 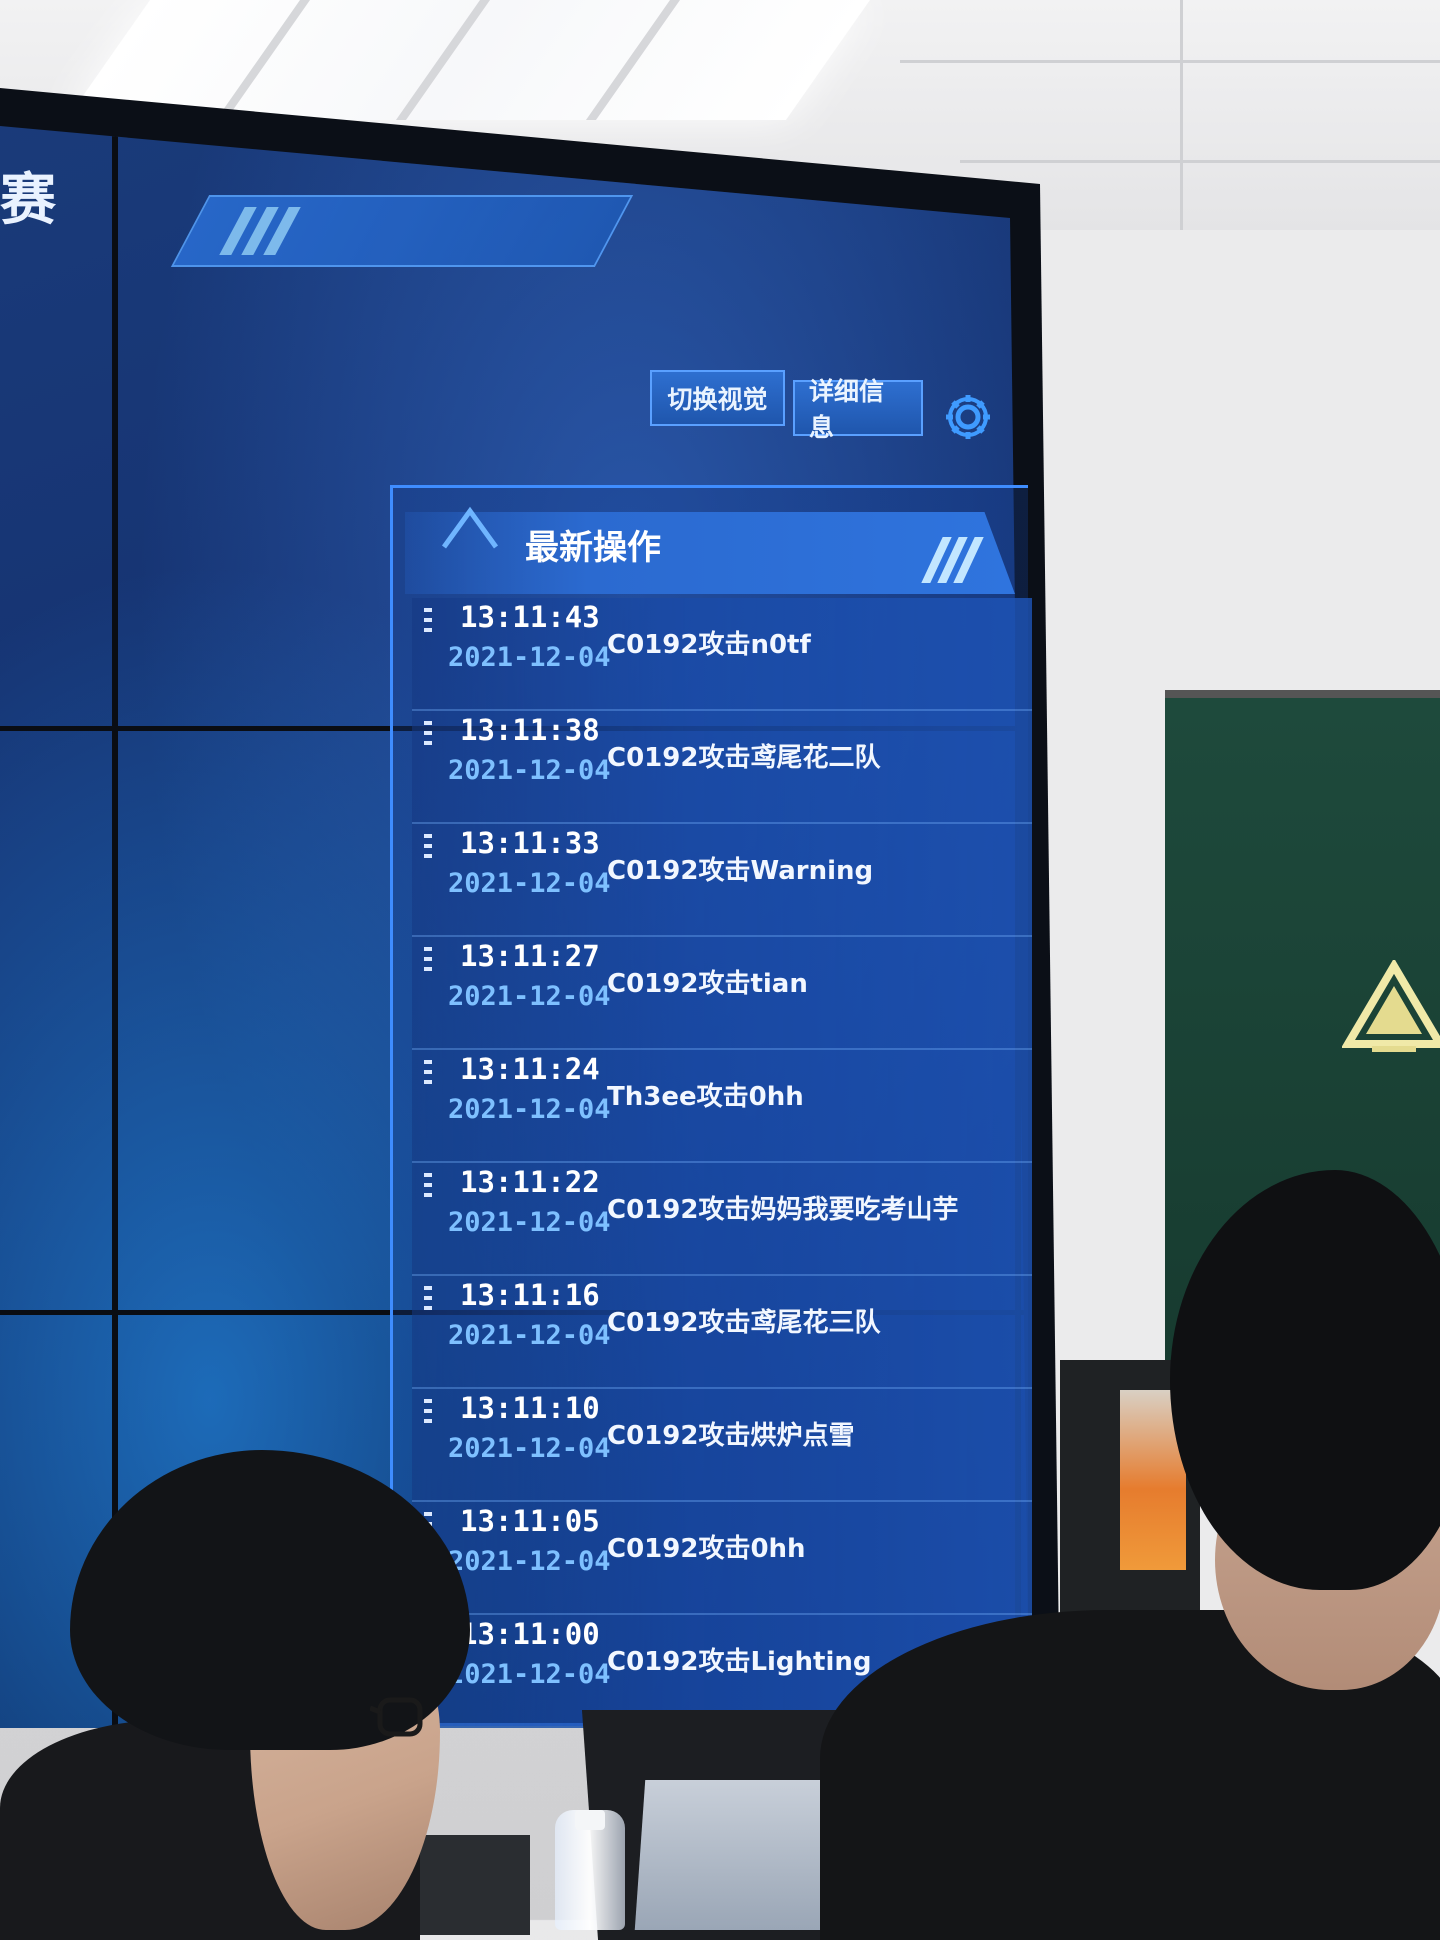 I want to click on operation-row: 13:11:43 2021-12-04 C0192攻击n0tf, so click(x=722, y=654).